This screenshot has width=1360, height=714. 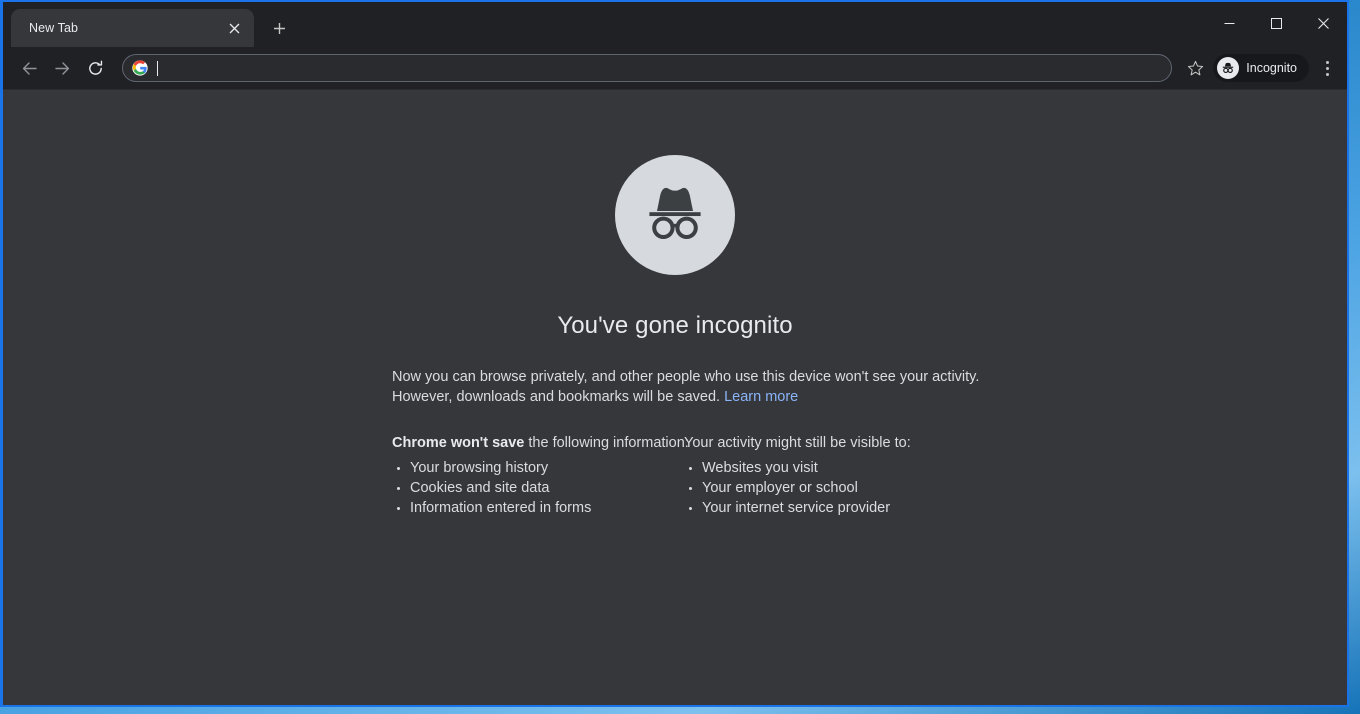 I want to click on incognito-hero-icon, so click(x=675, y=215).